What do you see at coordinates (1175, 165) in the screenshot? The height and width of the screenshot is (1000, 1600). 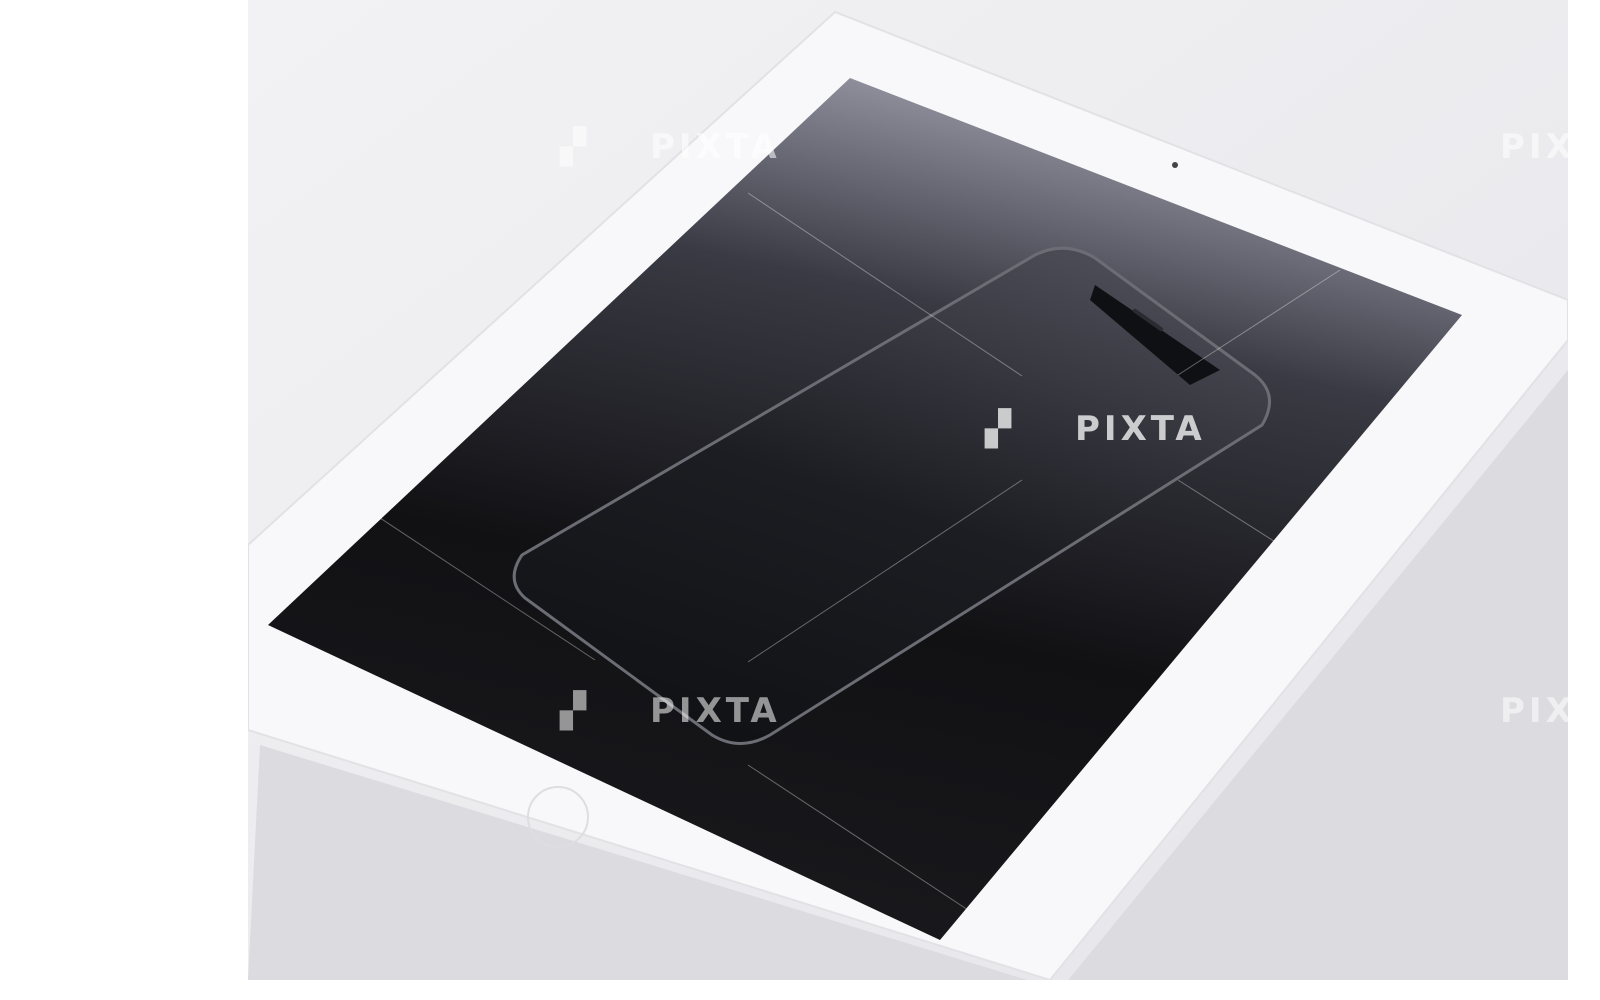 I see `camera-icon` at bounding box center [1175, 165].